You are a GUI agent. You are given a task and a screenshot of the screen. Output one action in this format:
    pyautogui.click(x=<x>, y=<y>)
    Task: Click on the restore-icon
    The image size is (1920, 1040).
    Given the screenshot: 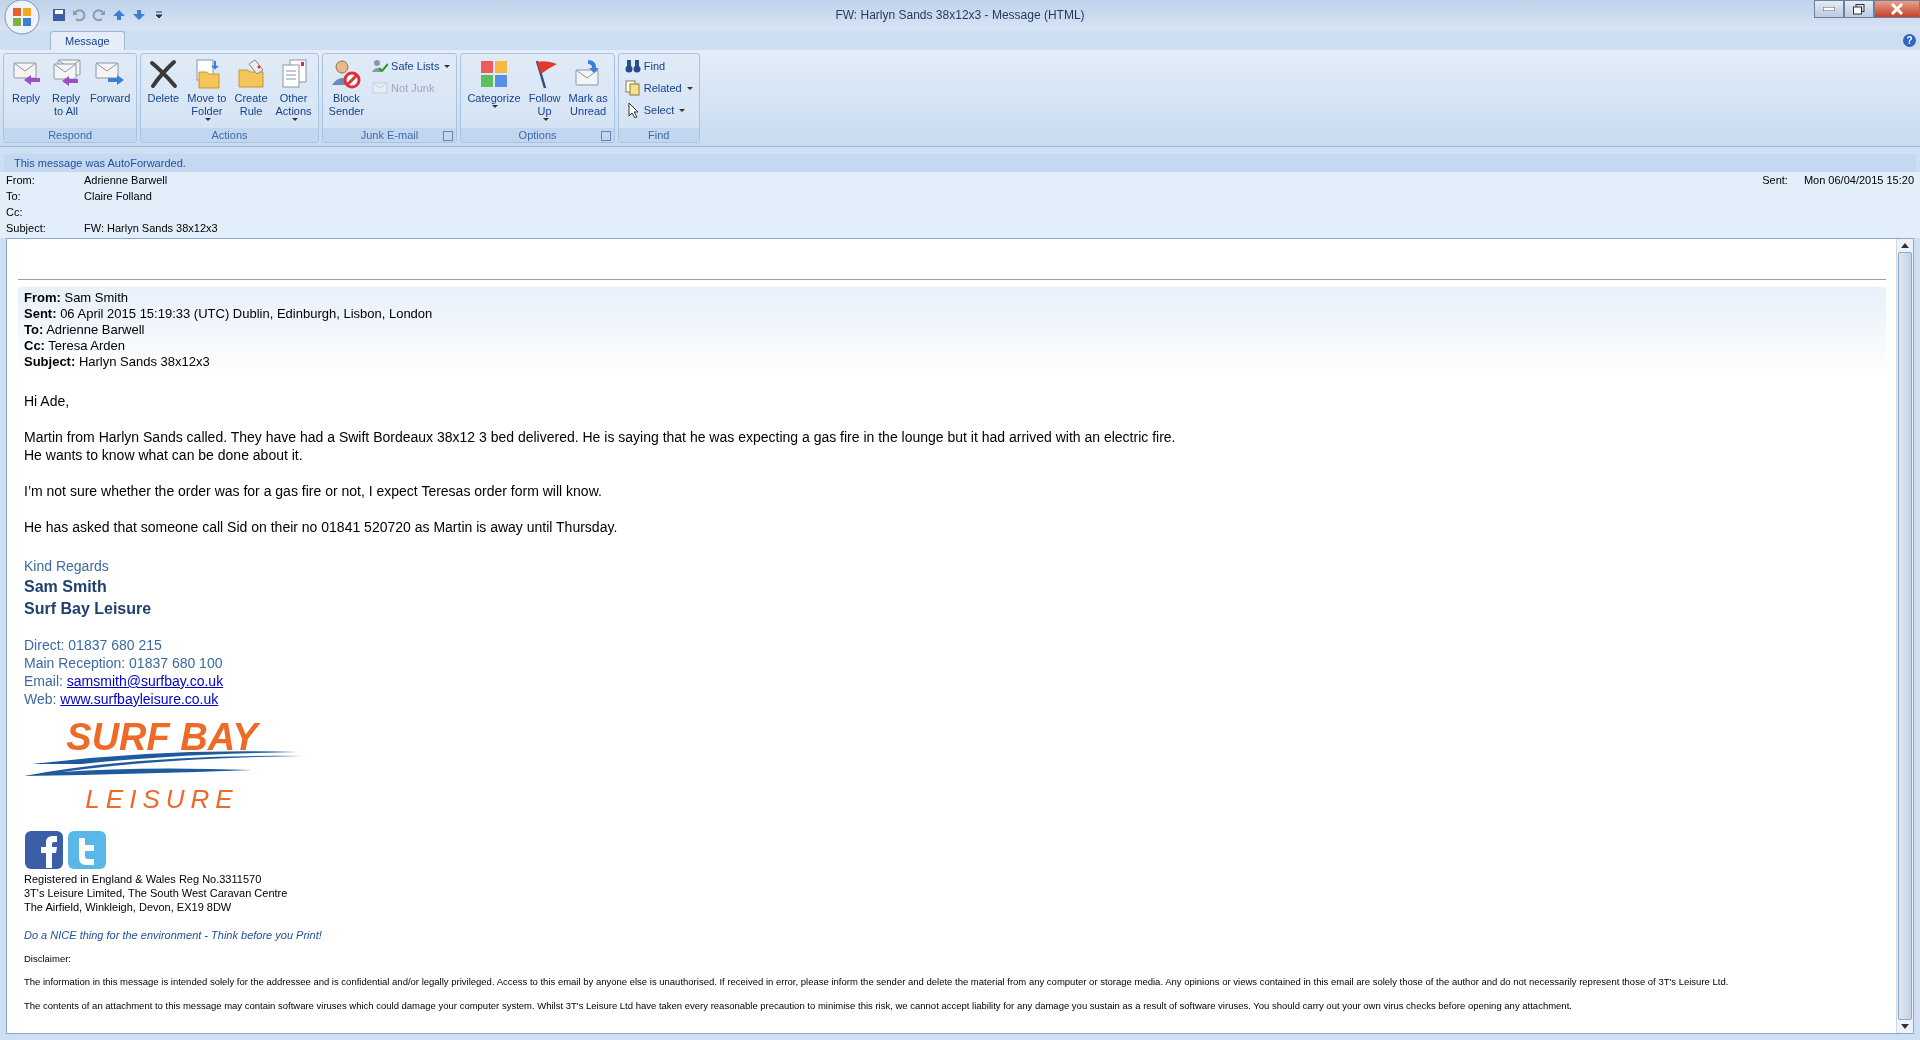 What is the action you would take?
    pyautogui.click(x=1859, y=9)
    